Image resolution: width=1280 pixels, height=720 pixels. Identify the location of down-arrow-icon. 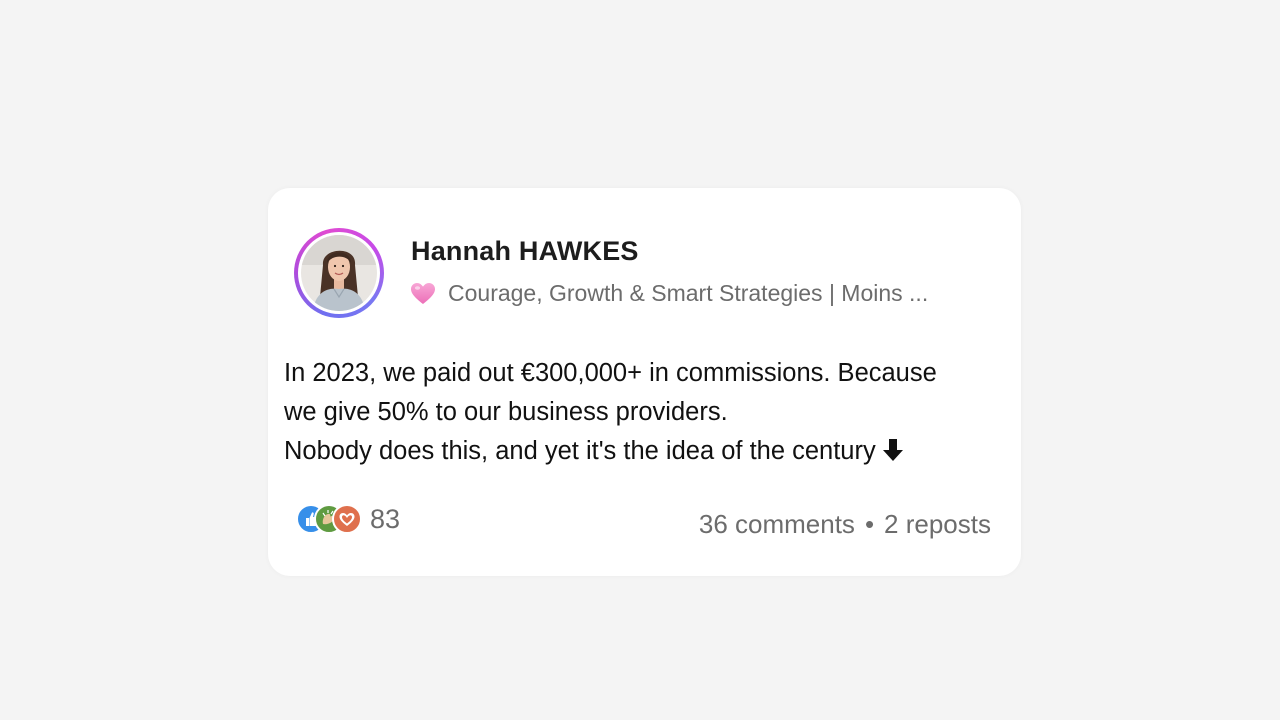
(893, 454).